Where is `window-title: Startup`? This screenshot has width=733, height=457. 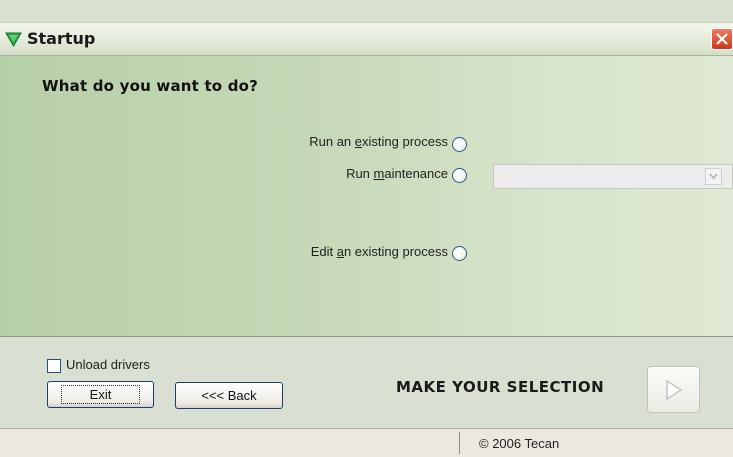 window-title: Startup is located at coordinates (61, 38).